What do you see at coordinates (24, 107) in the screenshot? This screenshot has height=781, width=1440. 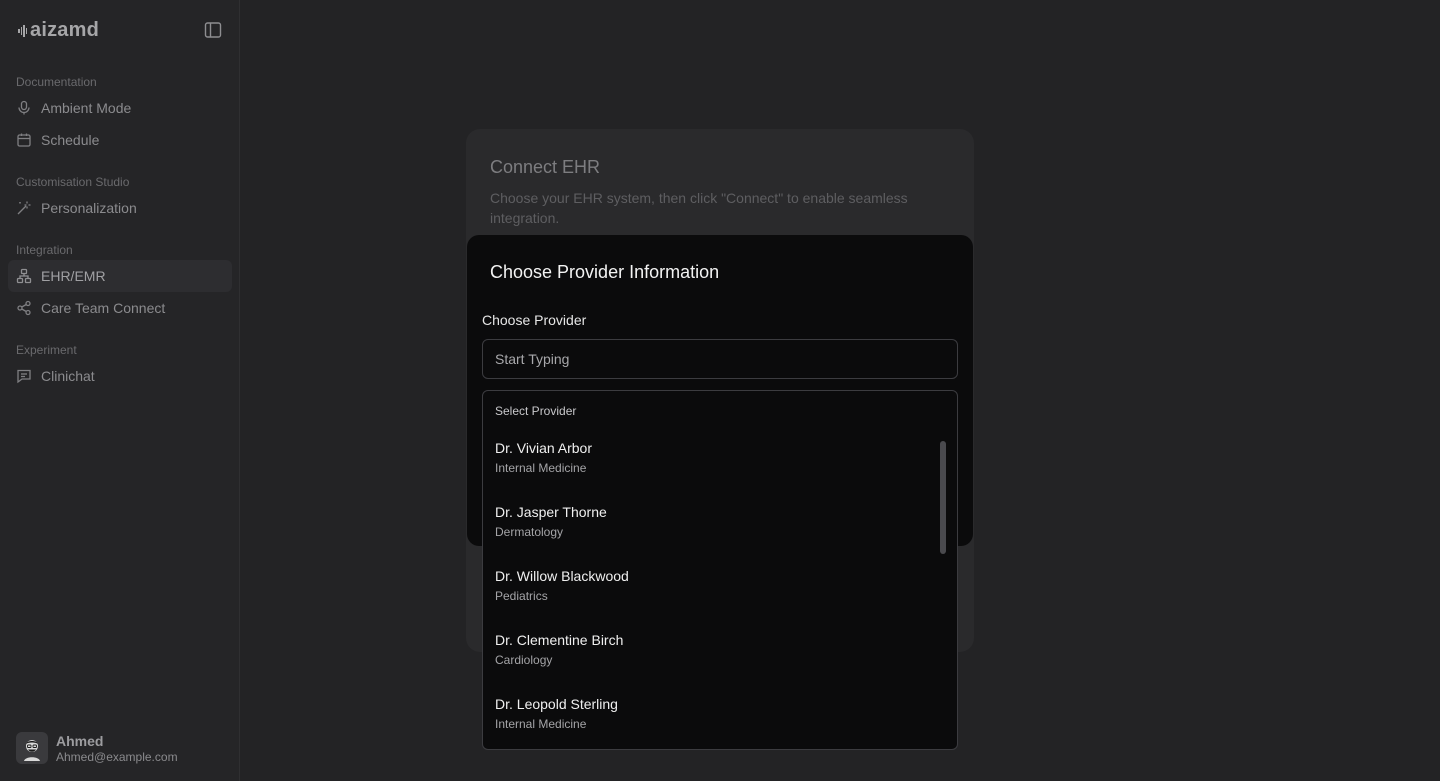 I see `microphone-icon` at bounding box center [24, 107].